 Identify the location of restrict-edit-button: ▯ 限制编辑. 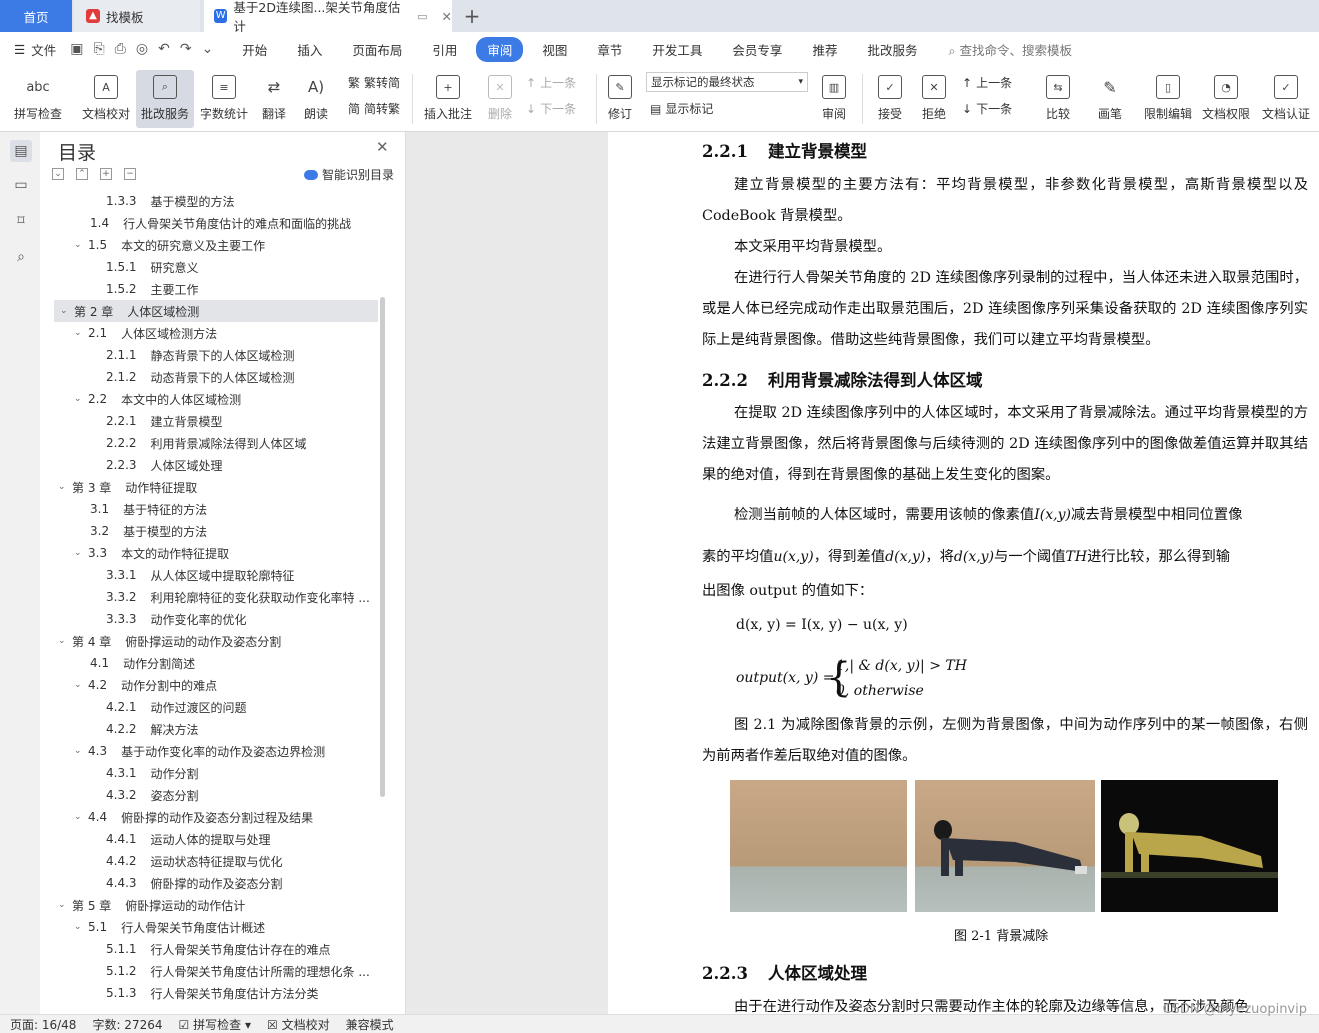
(1168, 99).